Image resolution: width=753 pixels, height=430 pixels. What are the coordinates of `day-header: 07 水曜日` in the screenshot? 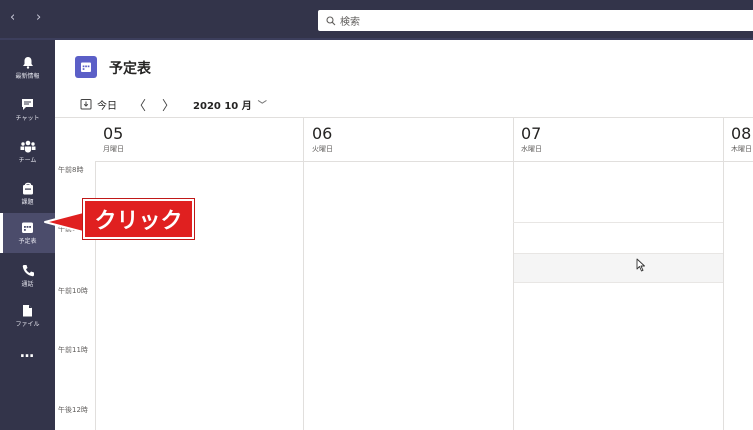 It's located at (531, 139).